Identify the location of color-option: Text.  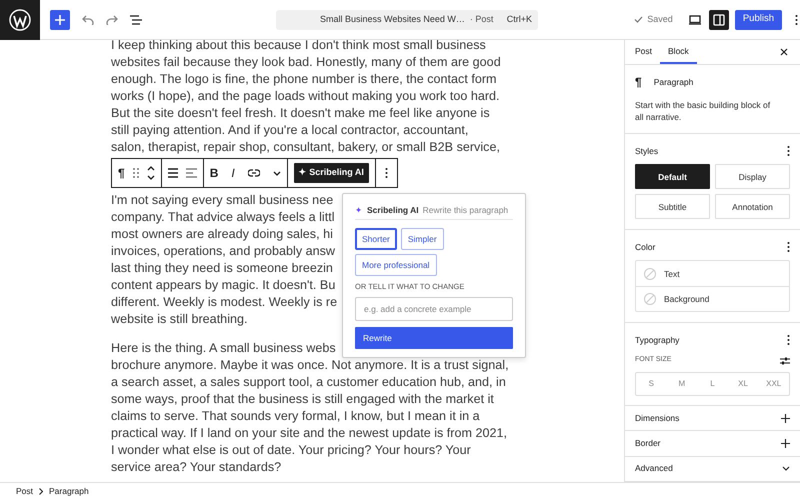
(712, 273).